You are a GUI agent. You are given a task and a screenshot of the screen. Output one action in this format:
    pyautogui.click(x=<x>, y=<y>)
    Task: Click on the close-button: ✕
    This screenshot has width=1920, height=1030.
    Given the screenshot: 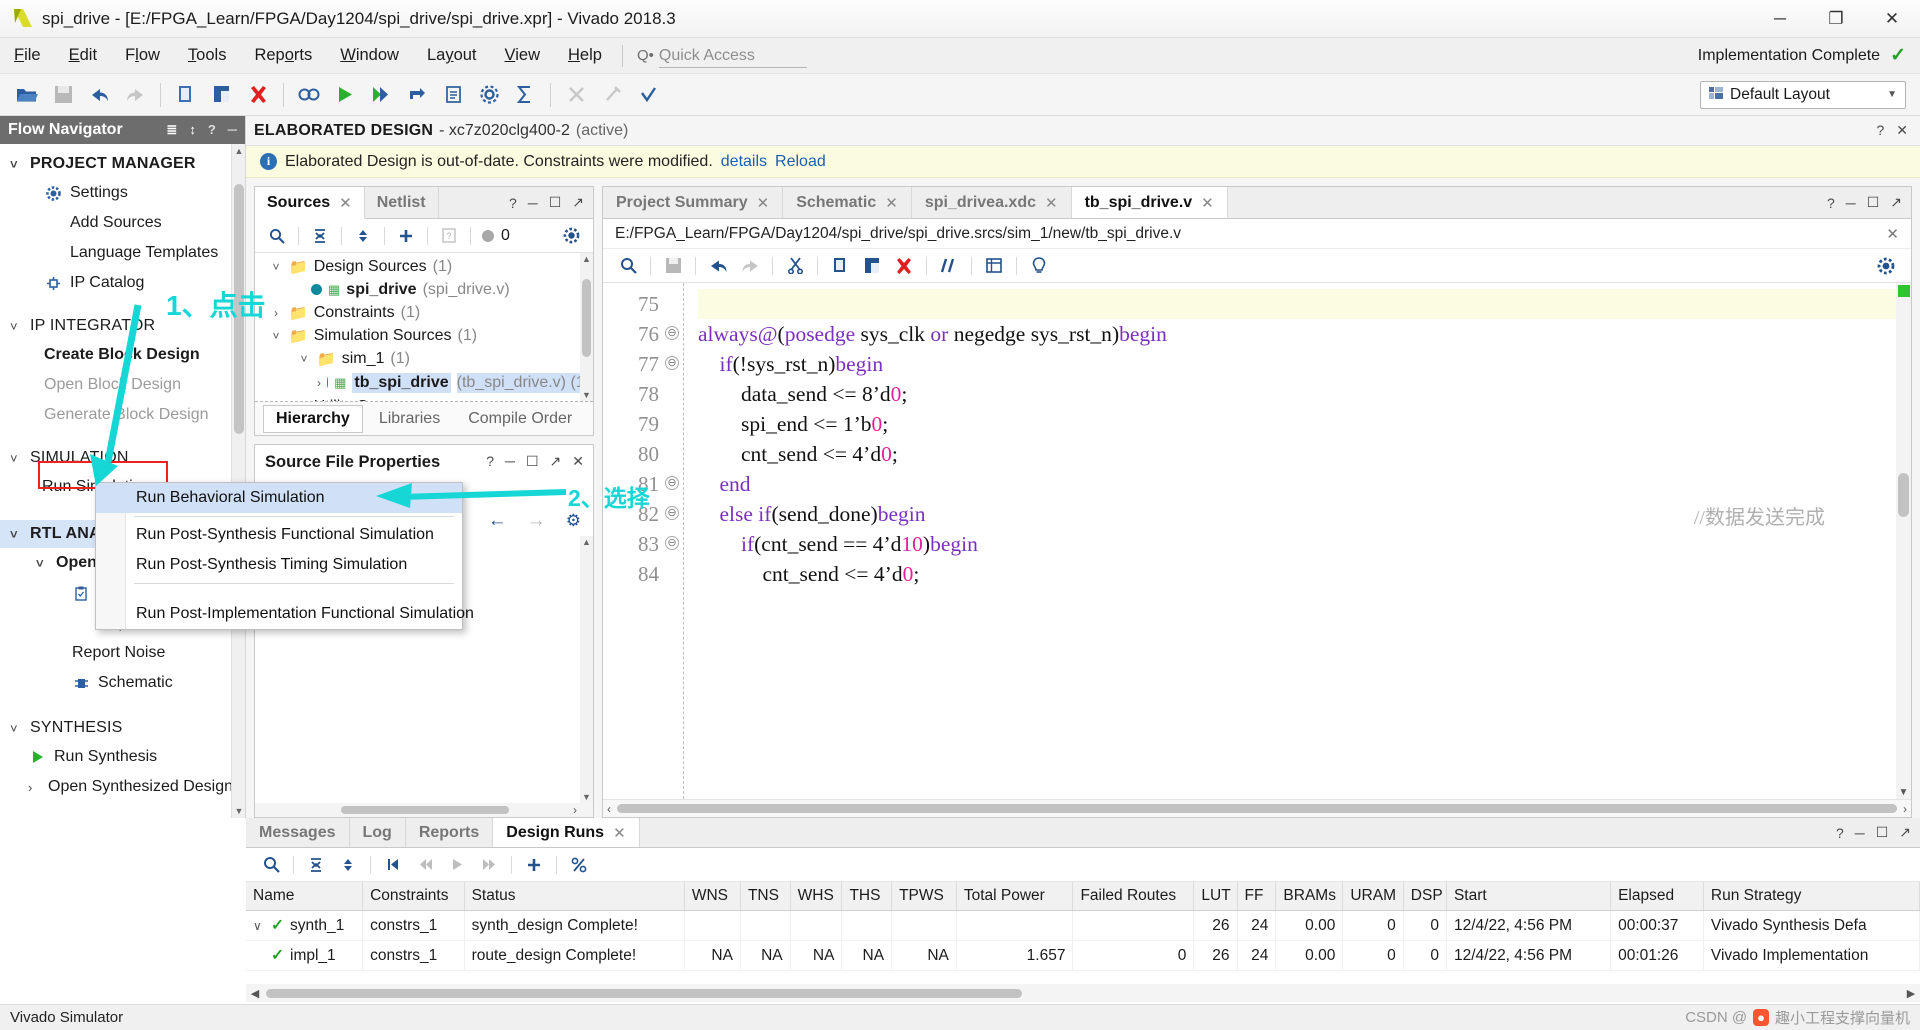 What is the action you would take?
    pyautogui.click(x=1892, y=19)
    